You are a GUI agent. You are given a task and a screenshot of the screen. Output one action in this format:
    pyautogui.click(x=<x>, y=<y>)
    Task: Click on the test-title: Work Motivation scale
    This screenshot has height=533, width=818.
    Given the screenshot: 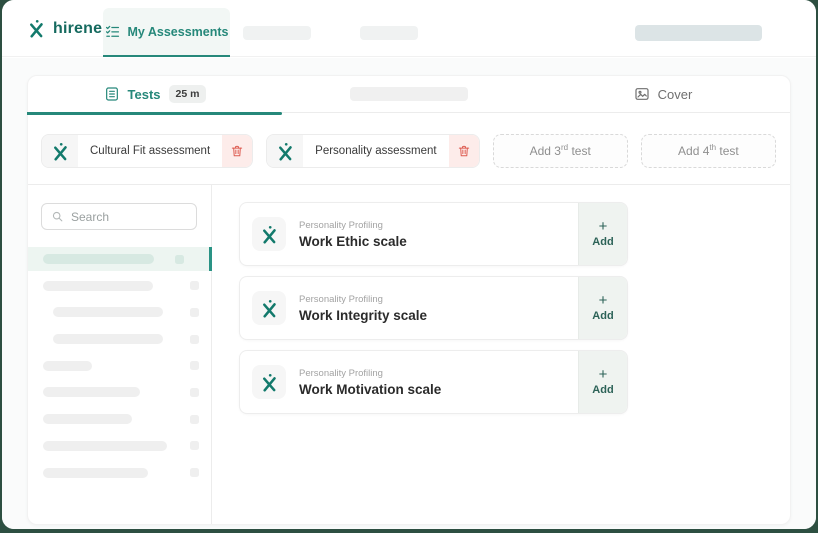 What is the action you would take?
    pyautogui.click(x=370, y=389)
    